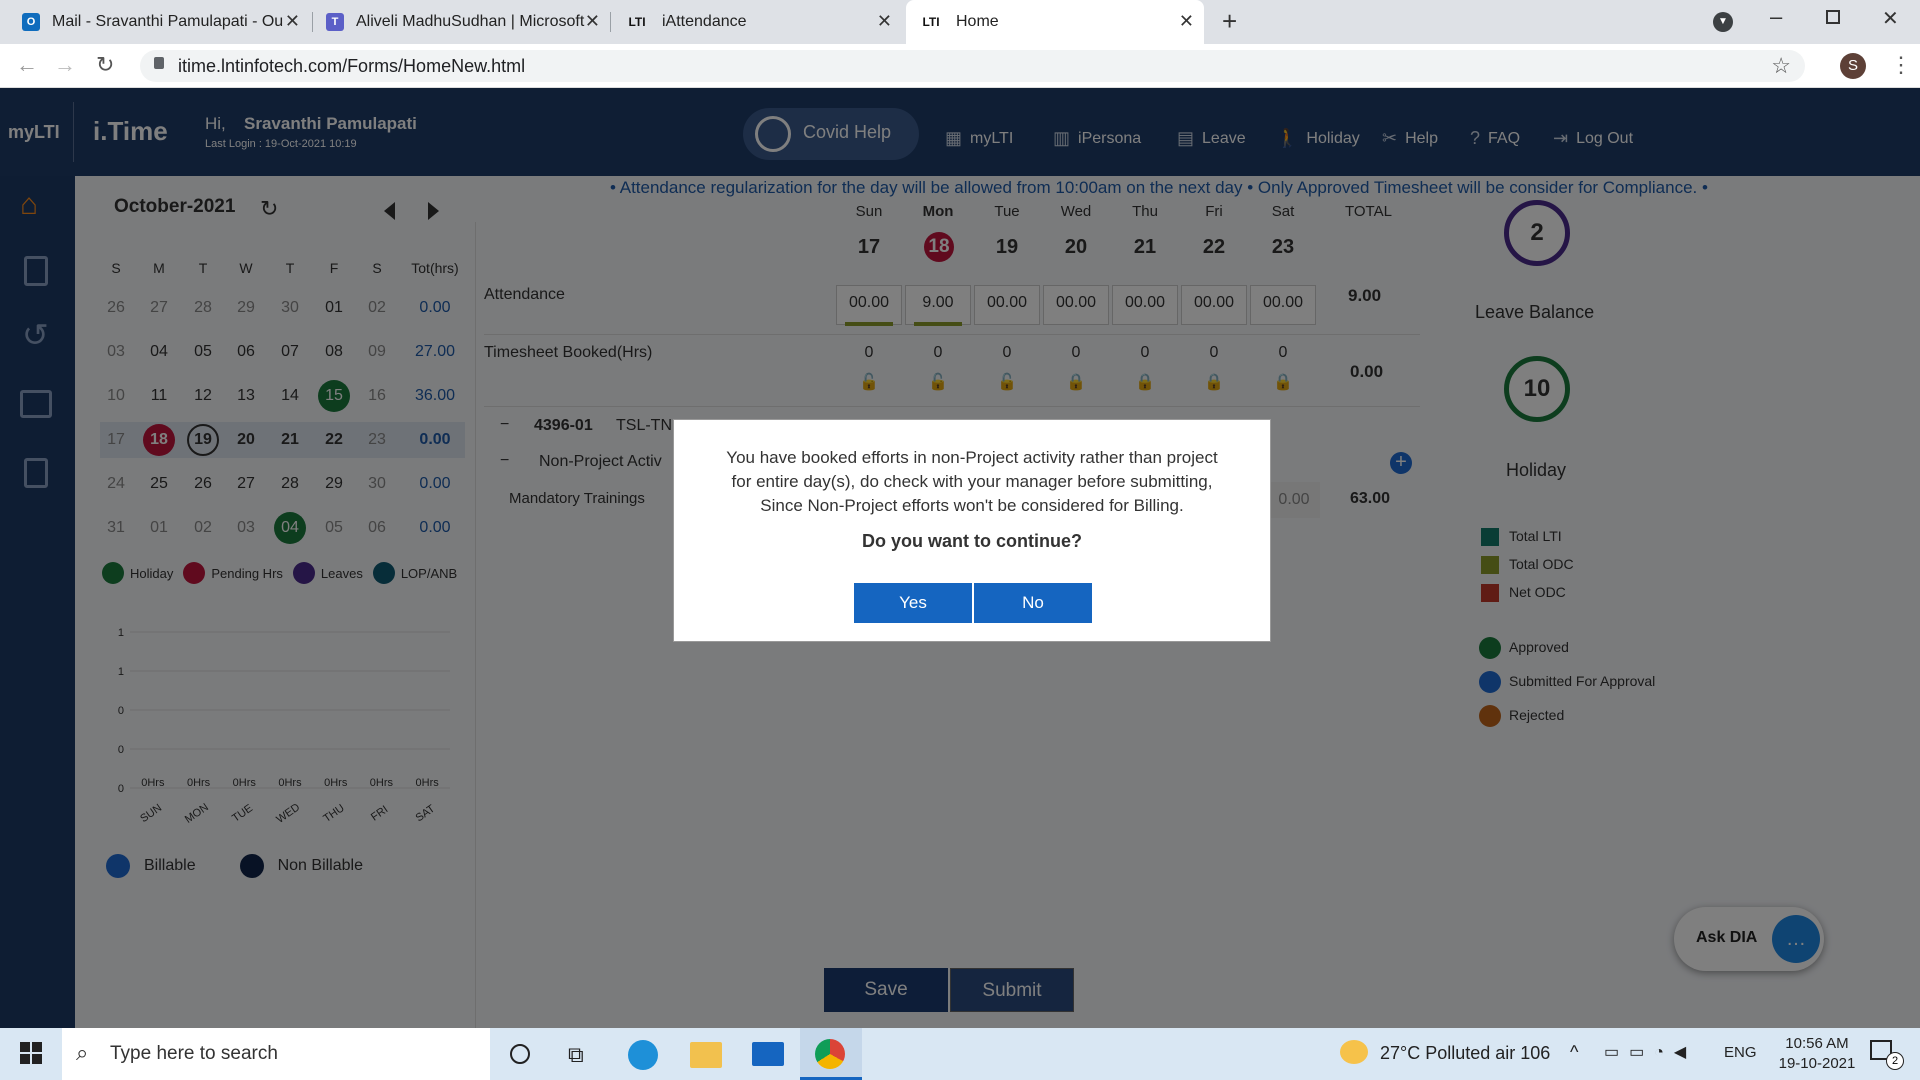 The height and width of the screenshot is (1080, 1920). What do you see at coordinates (31, 1053) in the screenshot?
I see `windows-start-icon` at bounding box center [31, 1053].